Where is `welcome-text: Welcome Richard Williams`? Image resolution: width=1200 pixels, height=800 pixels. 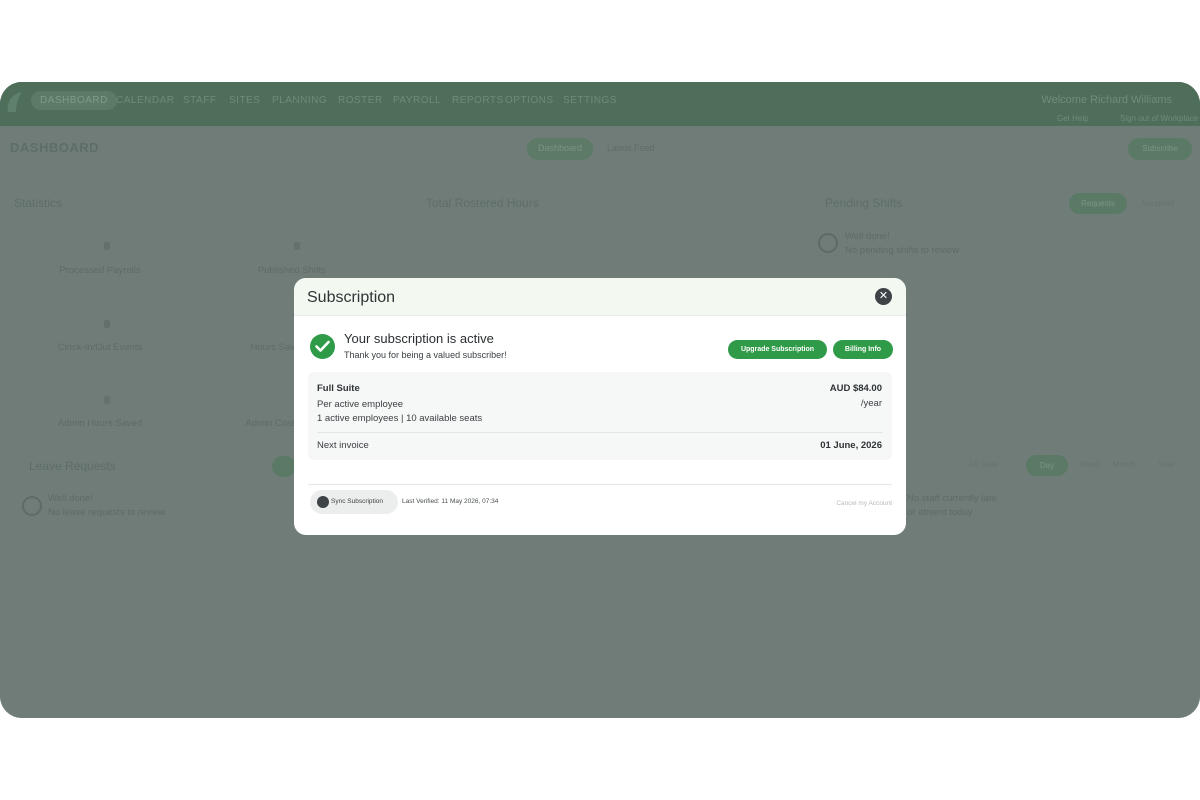 welcome-text: Welcome Richard Williams is located at coordinates (1106, 100).